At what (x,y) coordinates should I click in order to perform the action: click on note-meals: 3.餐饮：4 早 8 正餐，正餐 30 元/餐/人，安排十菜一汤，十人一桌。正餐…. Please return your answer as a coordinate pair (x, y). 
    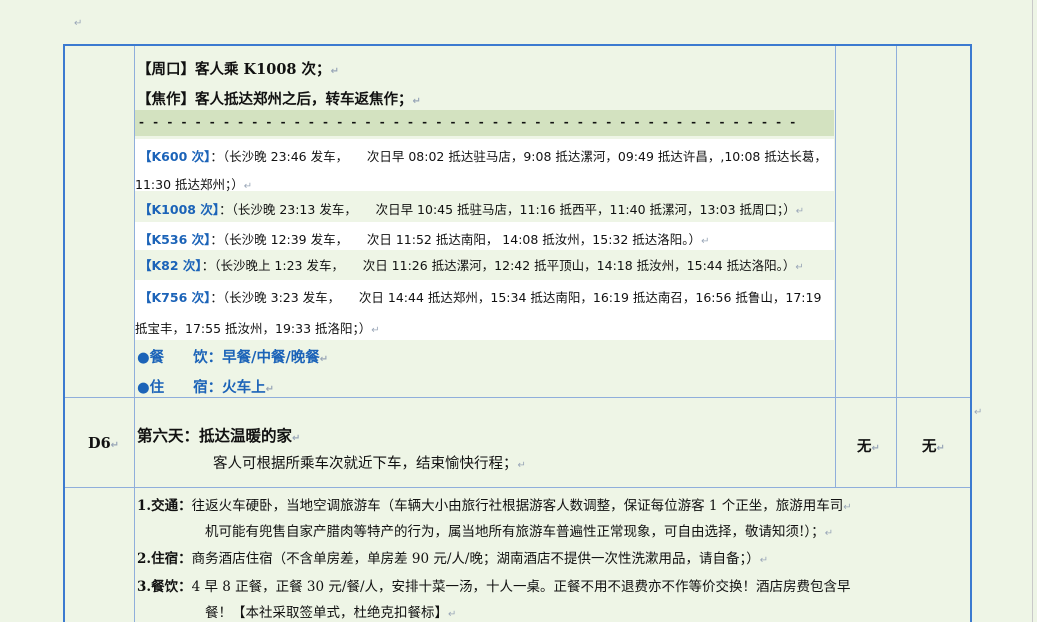
    Looking at the image, I should click on (494, 587).